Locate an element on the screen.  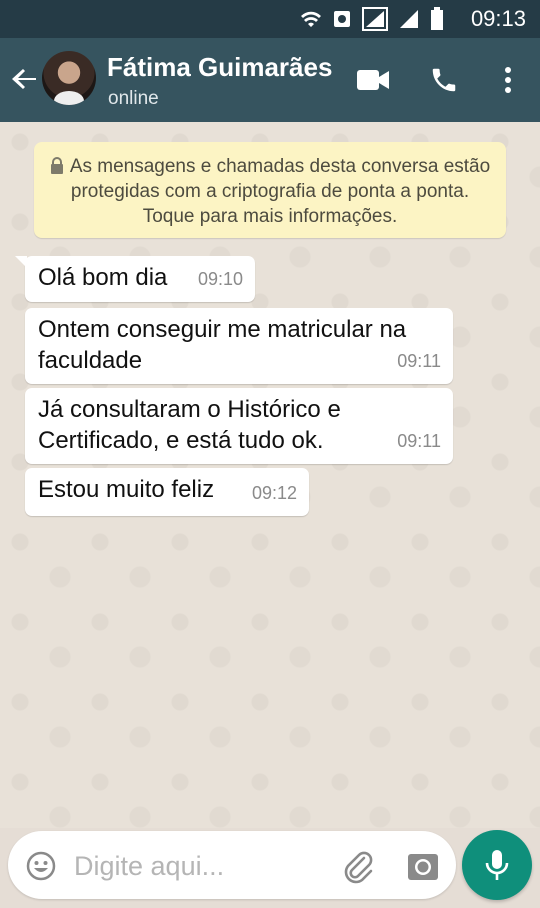
message-text: Olá bom dia is located at coordinates (103, 277).